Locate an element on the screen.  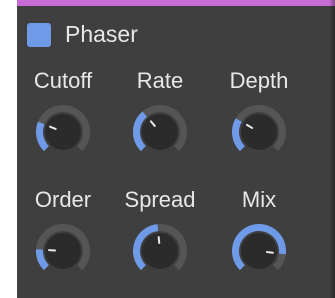
knob-unit-spread: Spread is located at coordinates (160, 242).